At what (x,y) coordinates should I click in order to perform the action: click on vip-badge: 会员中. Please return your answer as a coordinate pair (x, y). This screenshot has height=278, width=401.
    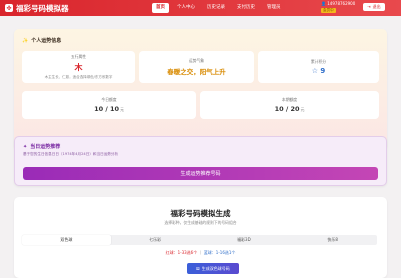
    Looking at the image, I should click on (328, 10).